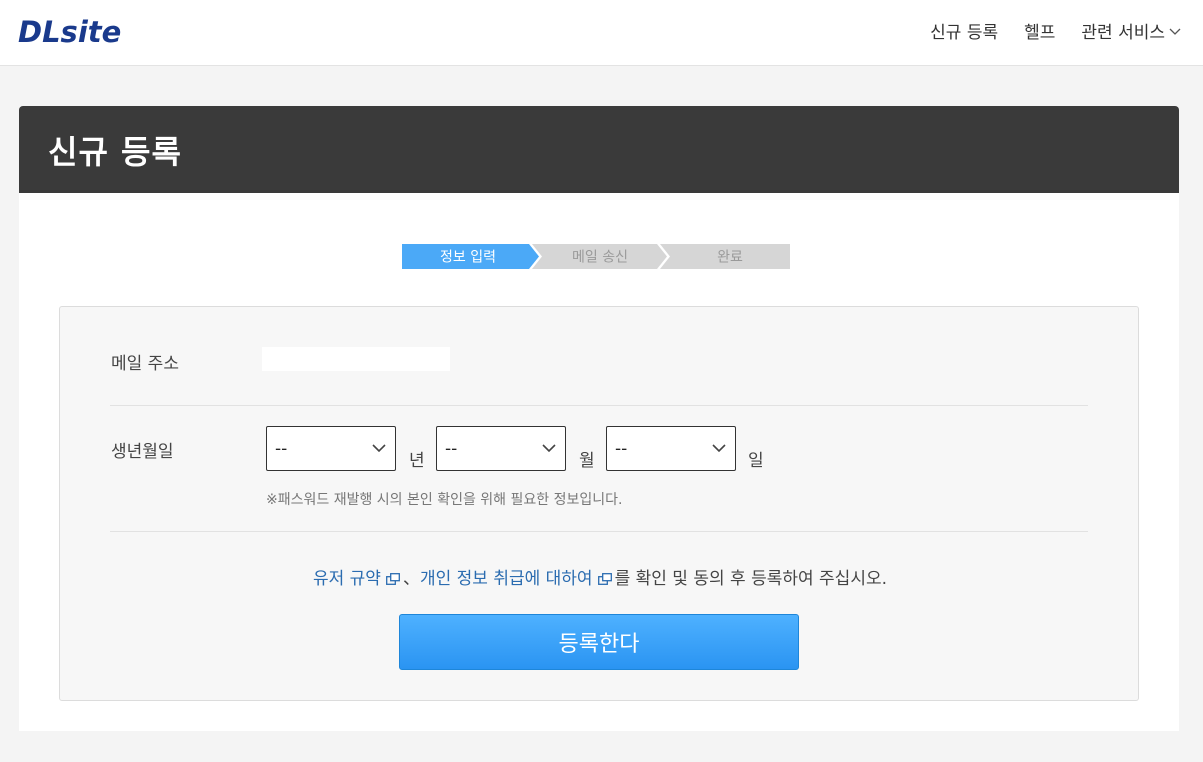  What do you see at coordinates (444, 500) in the screenshot?
I see `birthday-note: ※패스워드 재발행 시의 본인 확인을 위해 필요한 정보입니다.` at bounding box center [444, 500].